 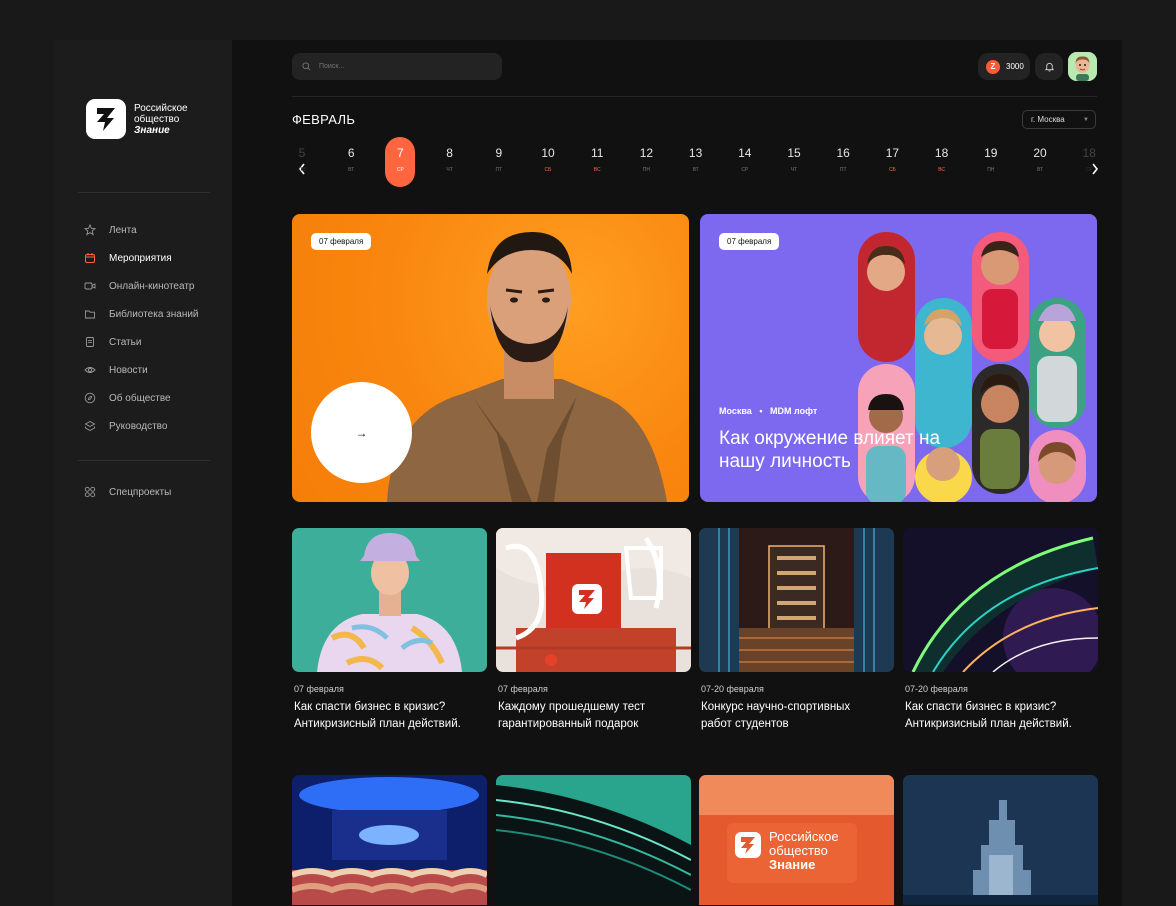 What do you see at coordinates (892, 162) in the screenshot?
I see `calendar-day: 17 сб` at bounding box center [892, 162].